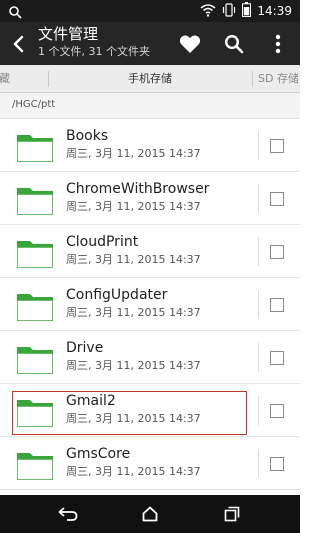 The image size is (320, 533). What do you see at coordinates (150, 357) in the screenshot?
I see `list-item: Drive 周三, 3月 11, 2015 14:37` at bounding box center [150, 357].